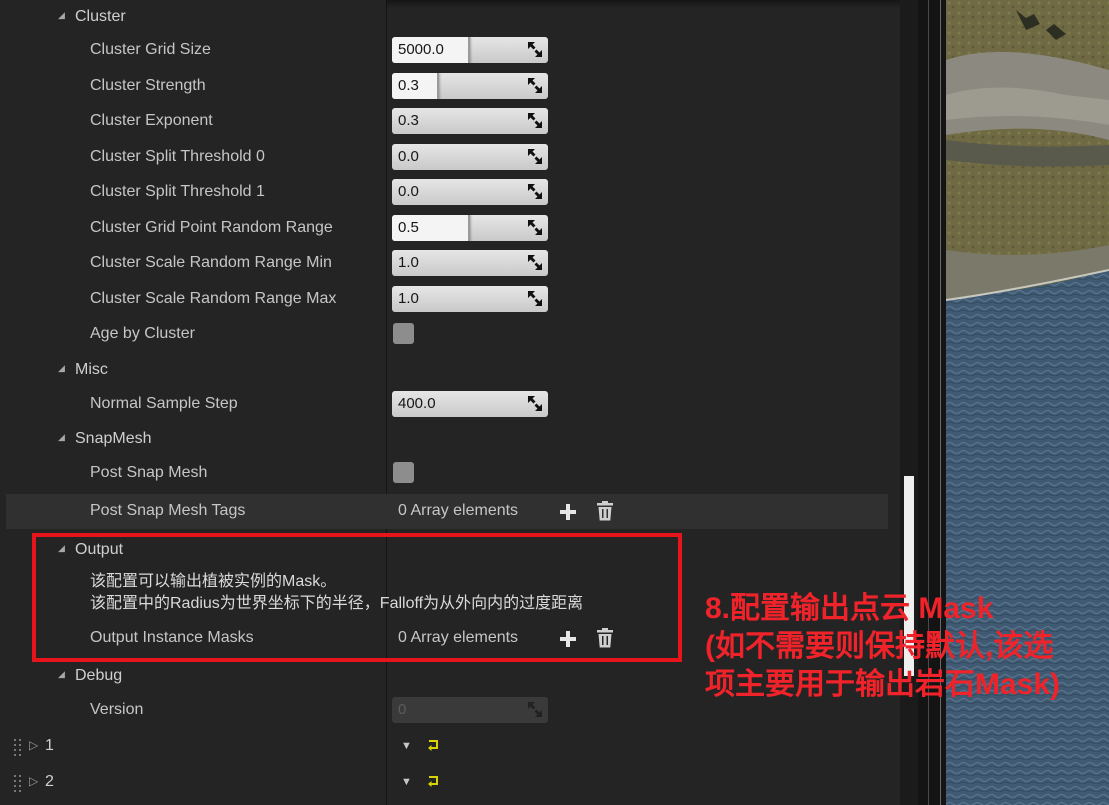  I want to click on property-row-post-snap-mesh-tags: Post Snap Mesh Tags 0 Array elements, so click(447, 511).